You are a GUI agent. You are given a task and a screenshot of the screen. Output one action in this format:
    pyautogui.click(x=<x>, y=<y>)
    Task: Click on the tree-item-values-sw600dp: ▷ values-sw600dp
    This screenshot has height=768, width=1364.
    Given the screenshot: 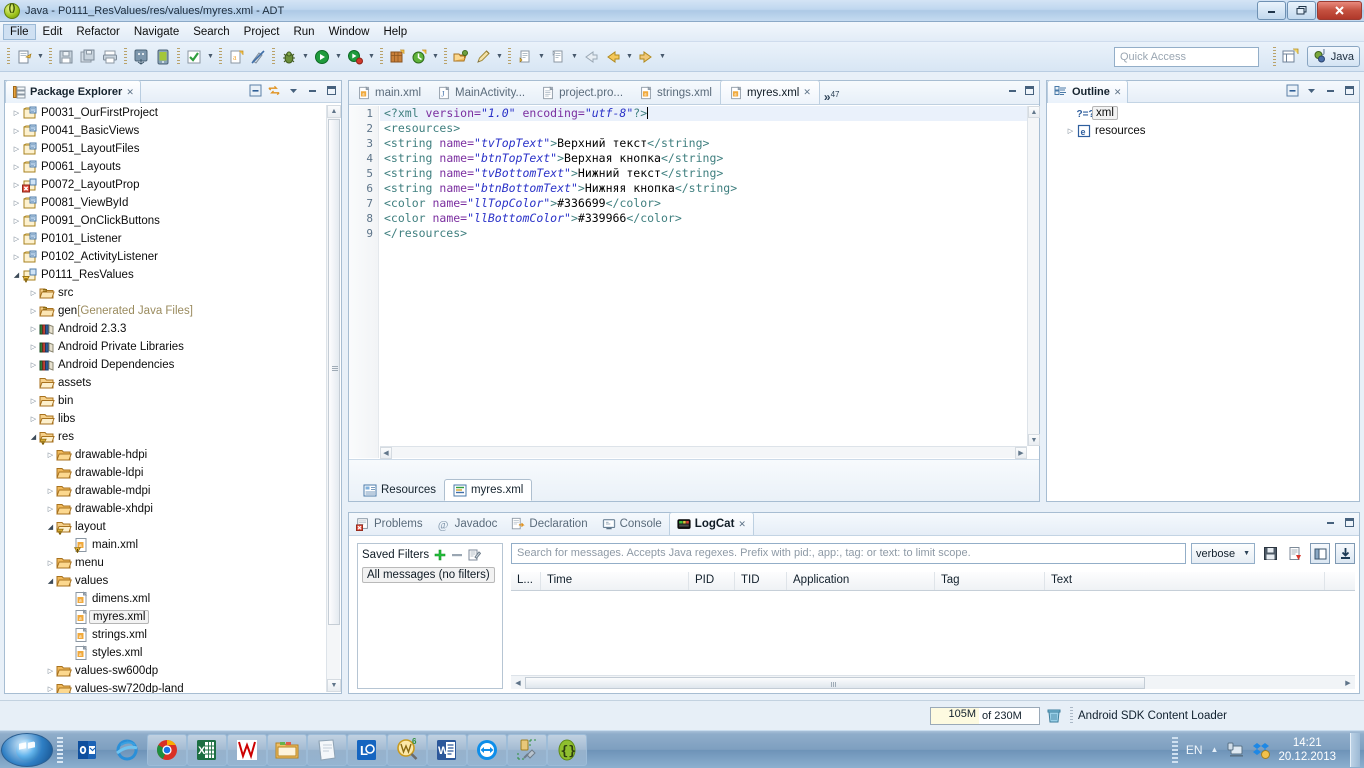 What is the action you would take?
    pyautogui.click(x=173, y=671)
    